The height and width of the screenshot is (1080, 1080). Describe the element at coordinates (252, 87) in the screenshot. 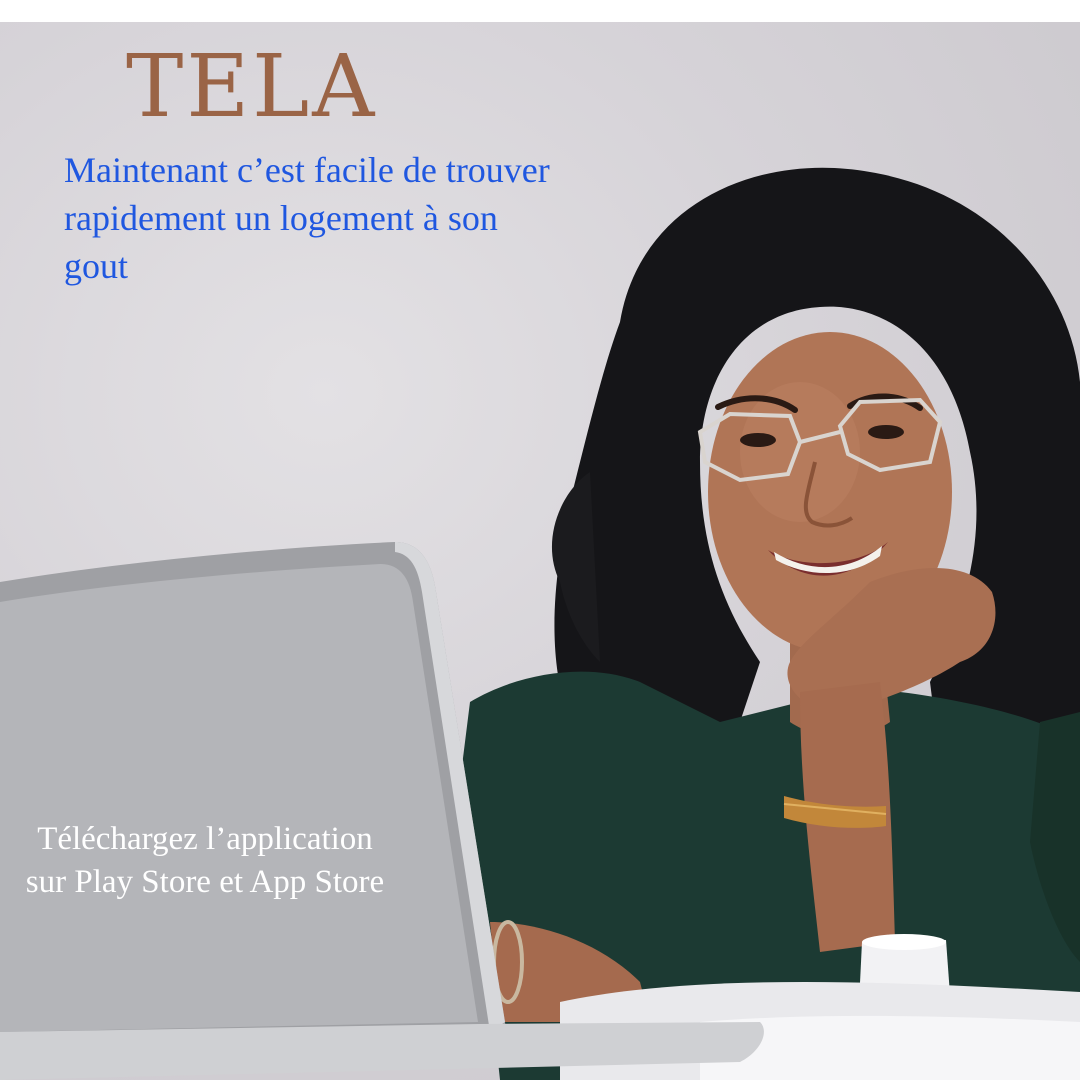

I see `brand-title: TELA` at that location.